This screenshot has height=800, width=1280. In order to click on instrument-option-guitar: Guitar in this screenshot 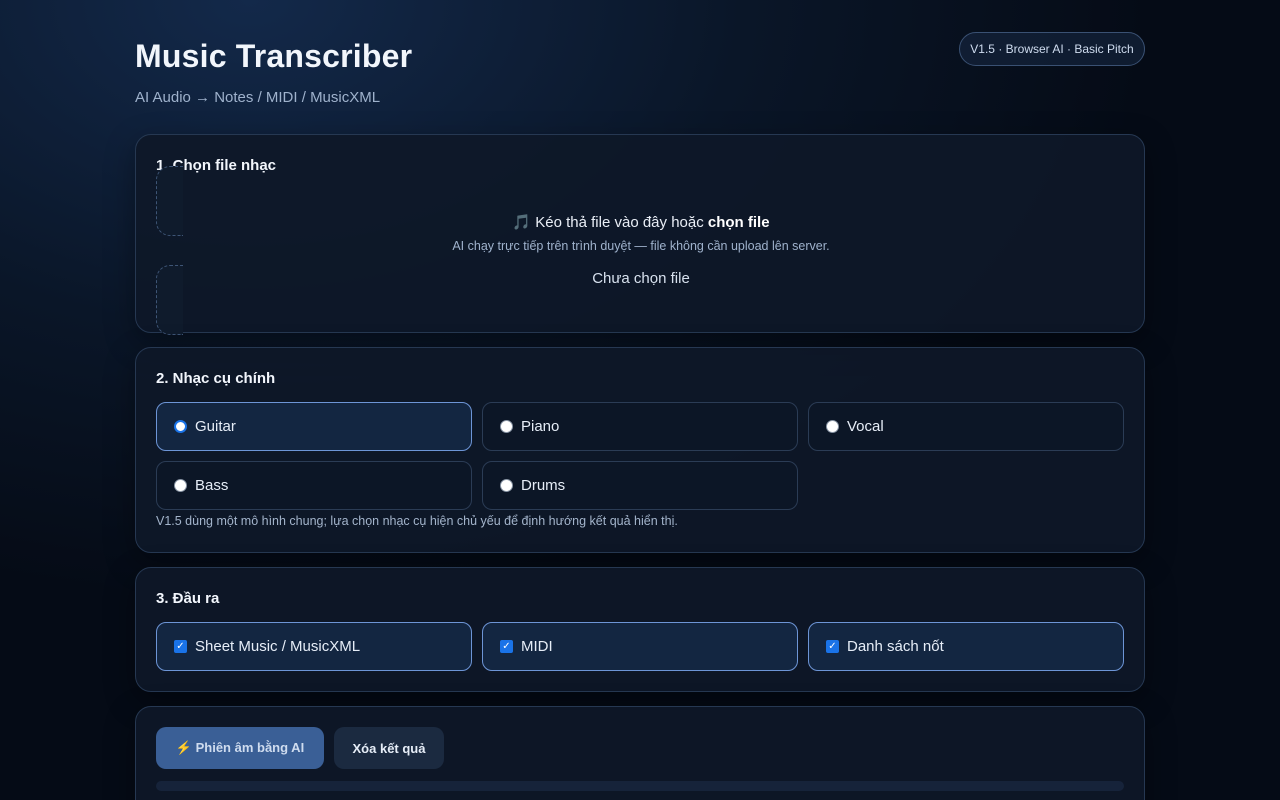, I will do `click(314, 426)`.